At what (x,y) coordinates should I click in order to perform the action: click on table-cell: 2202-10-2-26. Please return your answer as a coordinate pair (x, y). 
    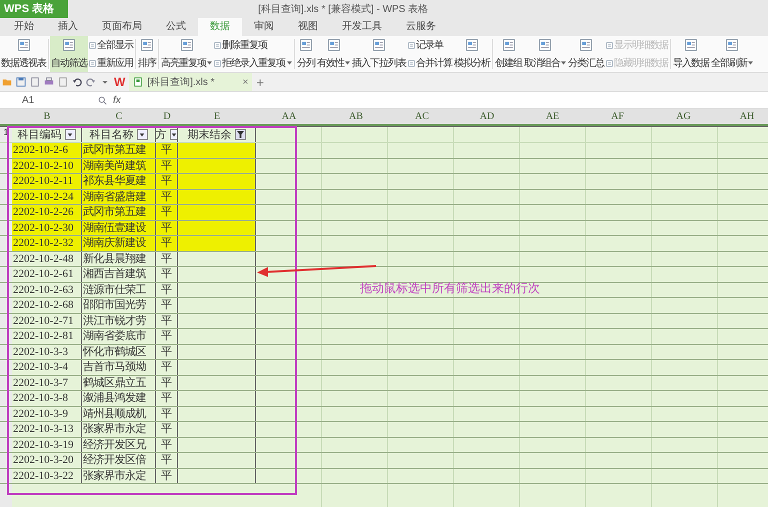
    Looking at the image, I should click on (47, 212).